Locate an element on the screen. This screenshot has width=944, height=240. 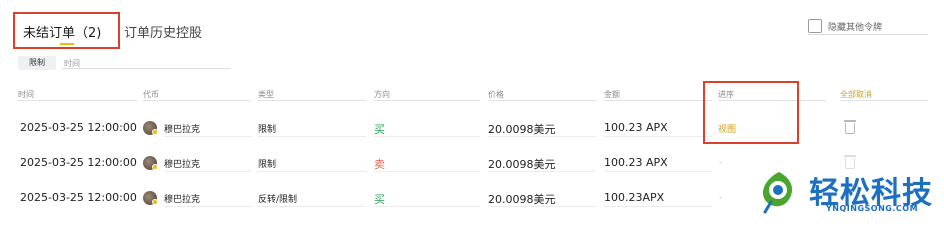
col-time: 时间 is located at coordinates (26, 94).